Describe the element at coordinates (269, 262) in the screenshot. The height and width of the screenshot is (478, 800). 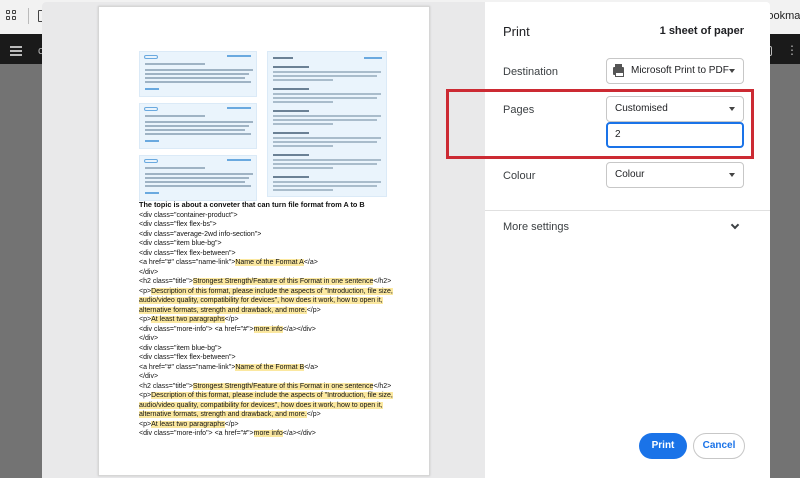
I see `highlighted-text: Name of the Format A` at that location.